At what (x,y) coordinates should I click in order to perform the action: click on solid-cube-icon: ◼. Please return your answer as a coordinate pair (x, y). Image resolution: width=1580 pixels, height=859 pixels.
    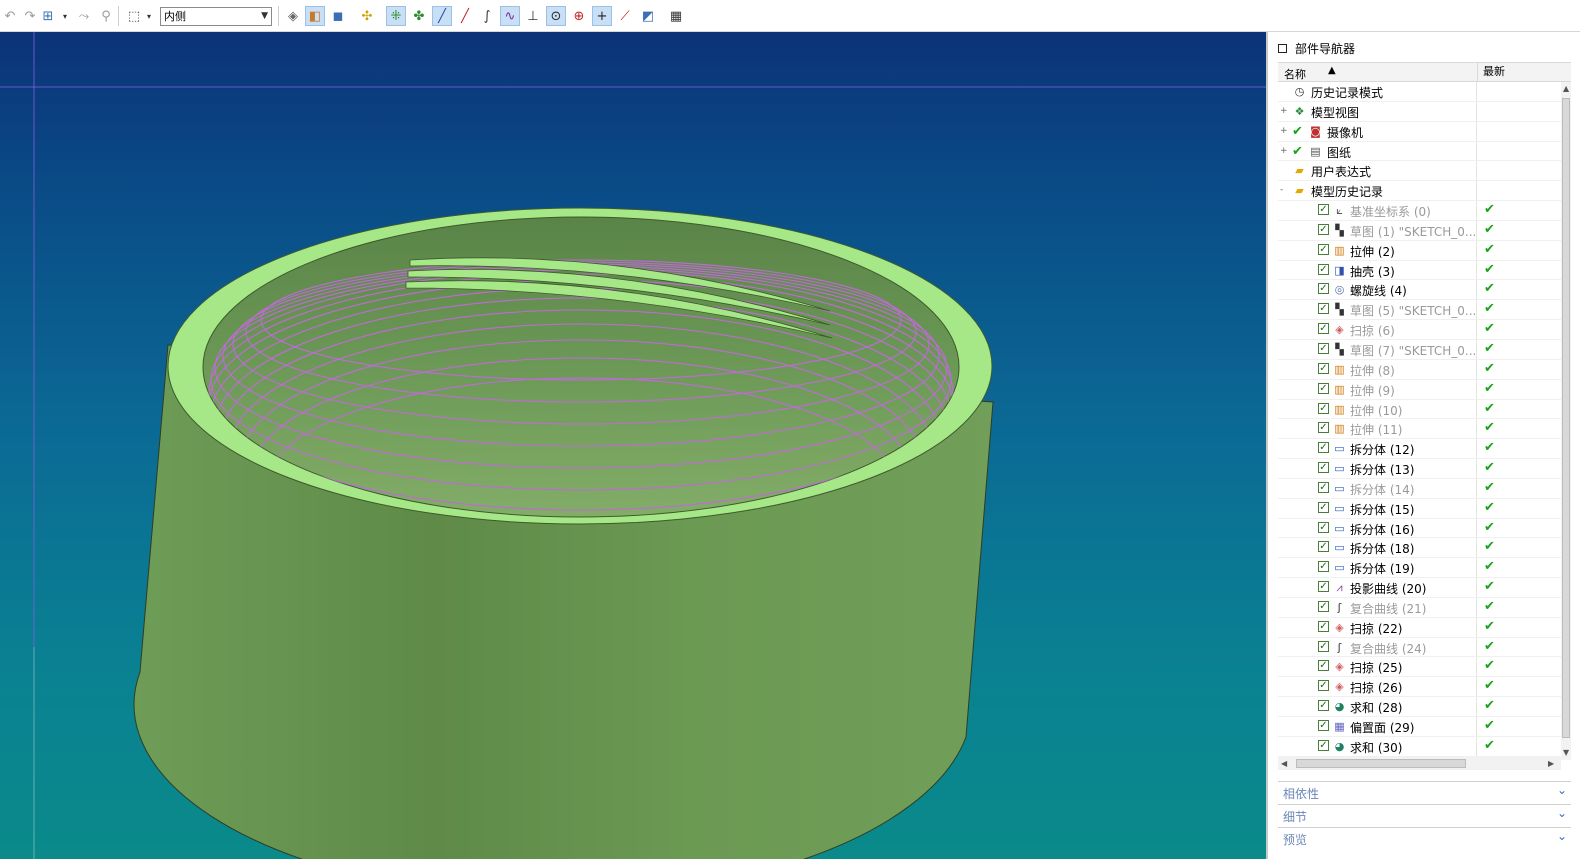
    Looking at the image, I should click on (338, 16).